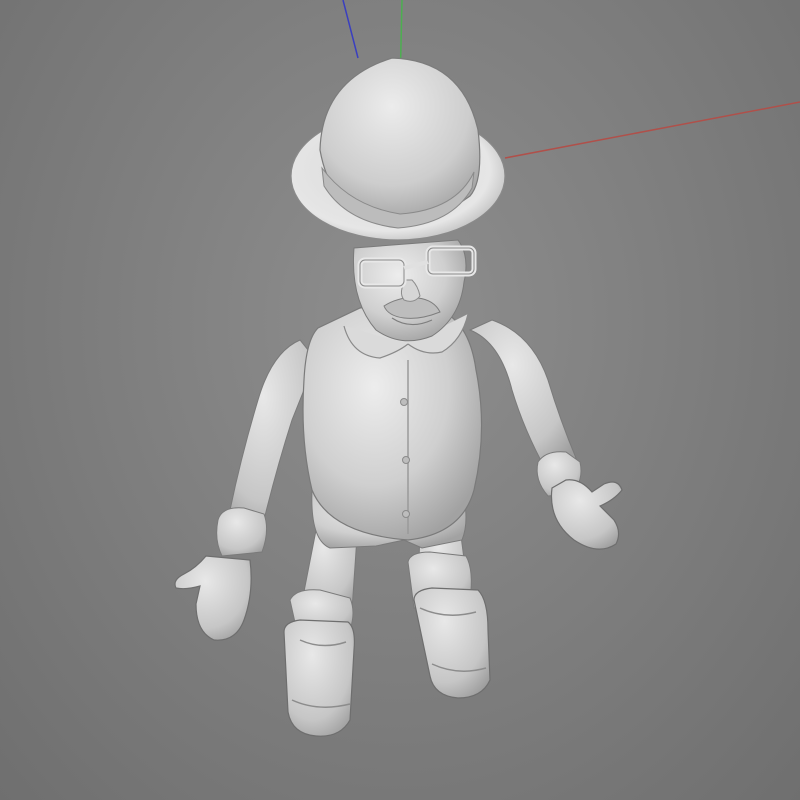 The image size is (800, 800). What do you see at coordinates (392, 422) in the screenshot?
I see `torso-shirt` at bounding box center [392, 422].